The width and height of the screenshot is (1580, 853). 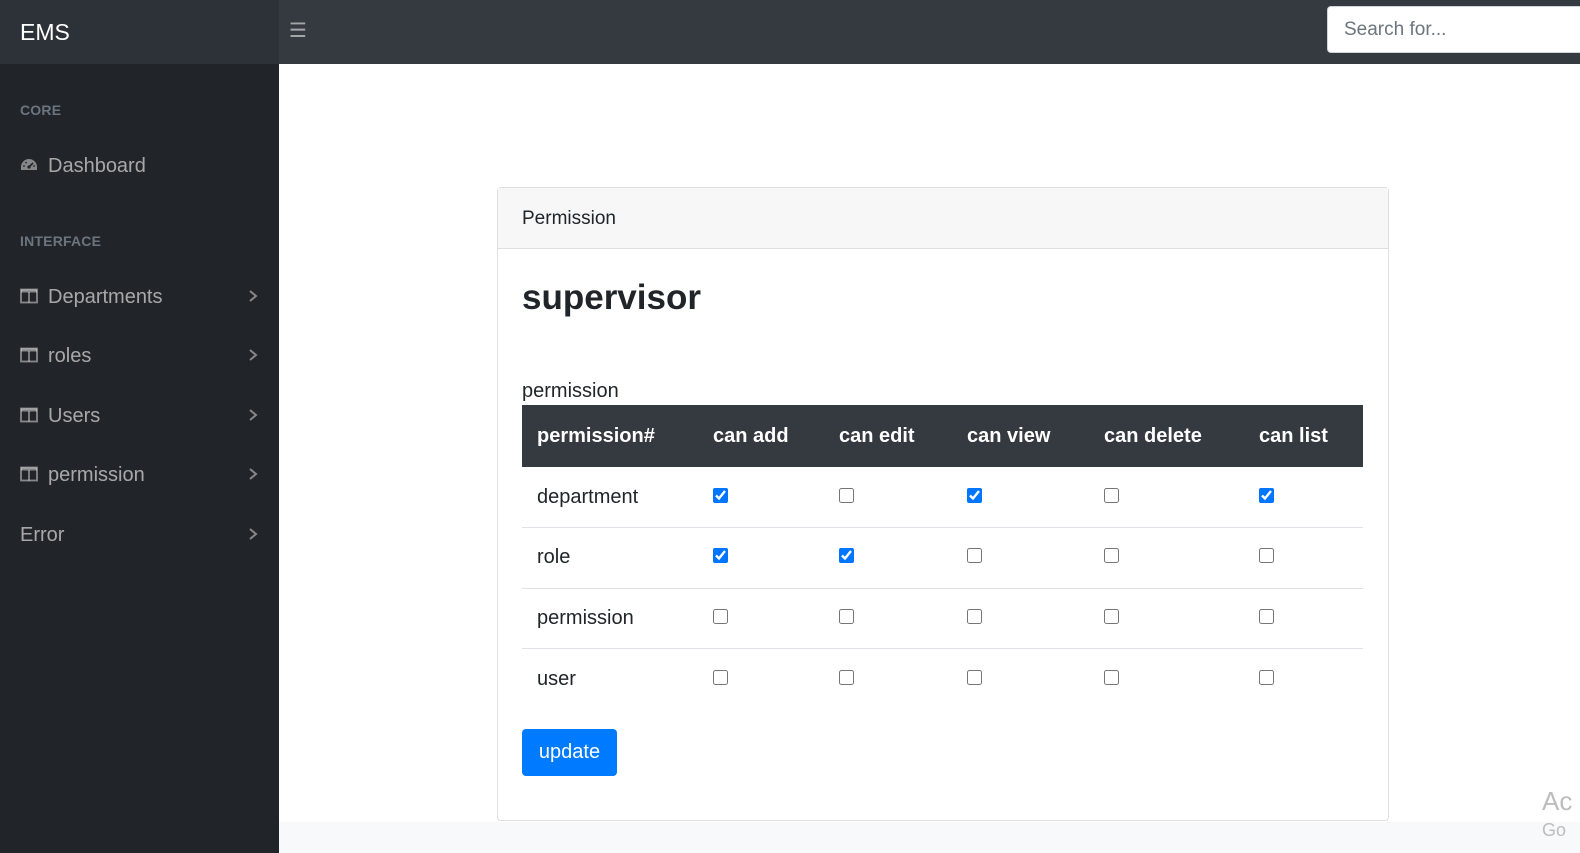 I want to click on sidebar-item-departments: Departments, so click(x=139, y=297).